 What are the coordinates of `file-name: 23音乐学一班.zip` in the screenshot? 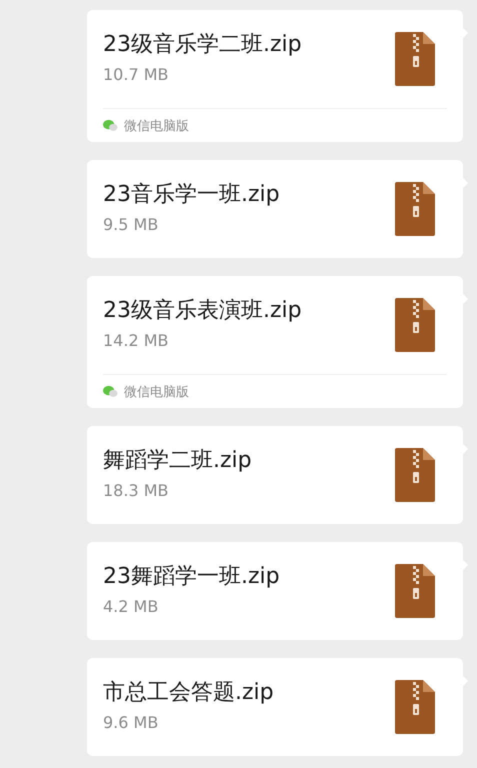 It's located at (191, 194).